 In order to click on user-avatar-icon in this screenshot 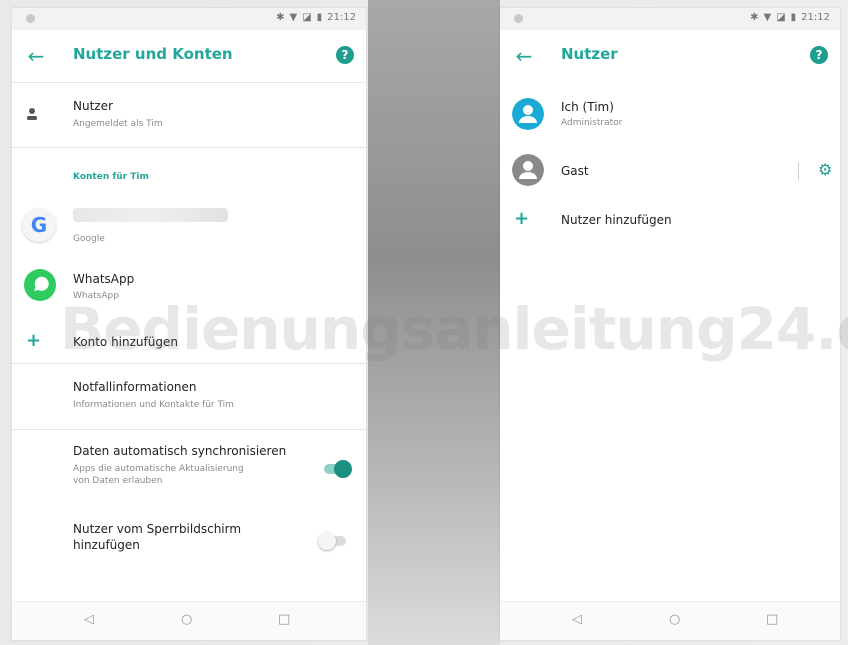, I will do `click(528, 114)`.